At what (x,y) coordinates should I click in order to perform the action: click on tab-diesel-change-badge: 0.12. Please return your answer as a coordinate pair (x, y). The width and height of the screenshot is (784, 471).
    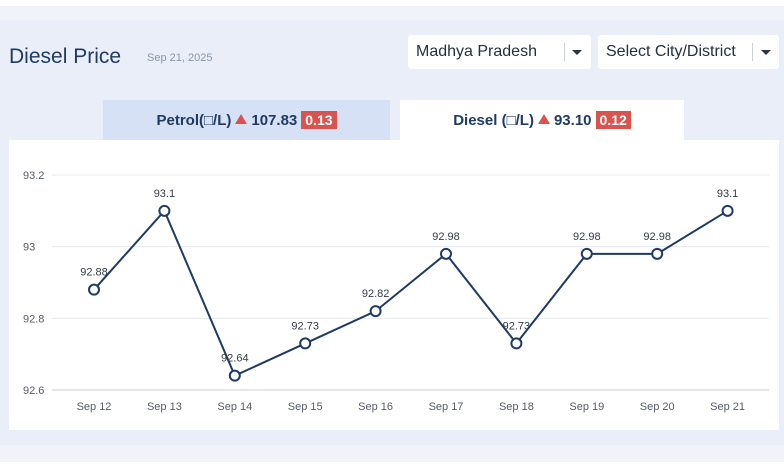
    Looking at the image, I should click on (613, 120).